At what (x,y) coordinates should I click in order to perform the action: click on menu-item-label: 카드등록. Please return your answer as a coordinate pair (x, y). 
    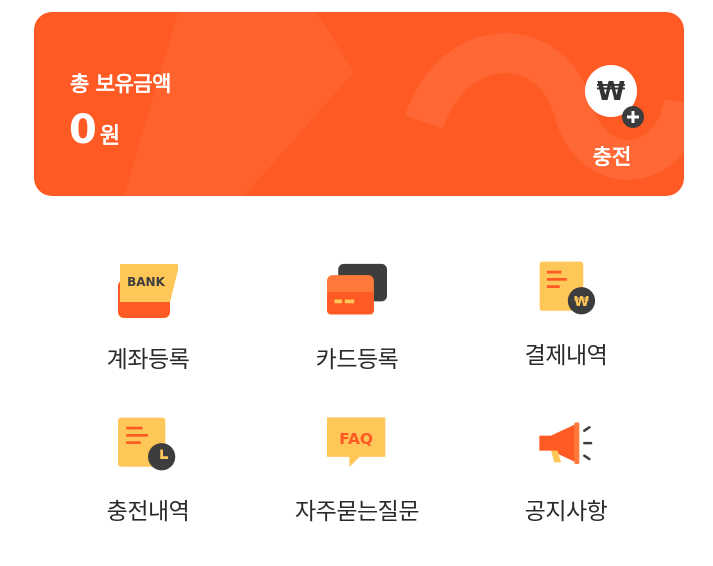
    Looking at the image, I should click on (357, 360).